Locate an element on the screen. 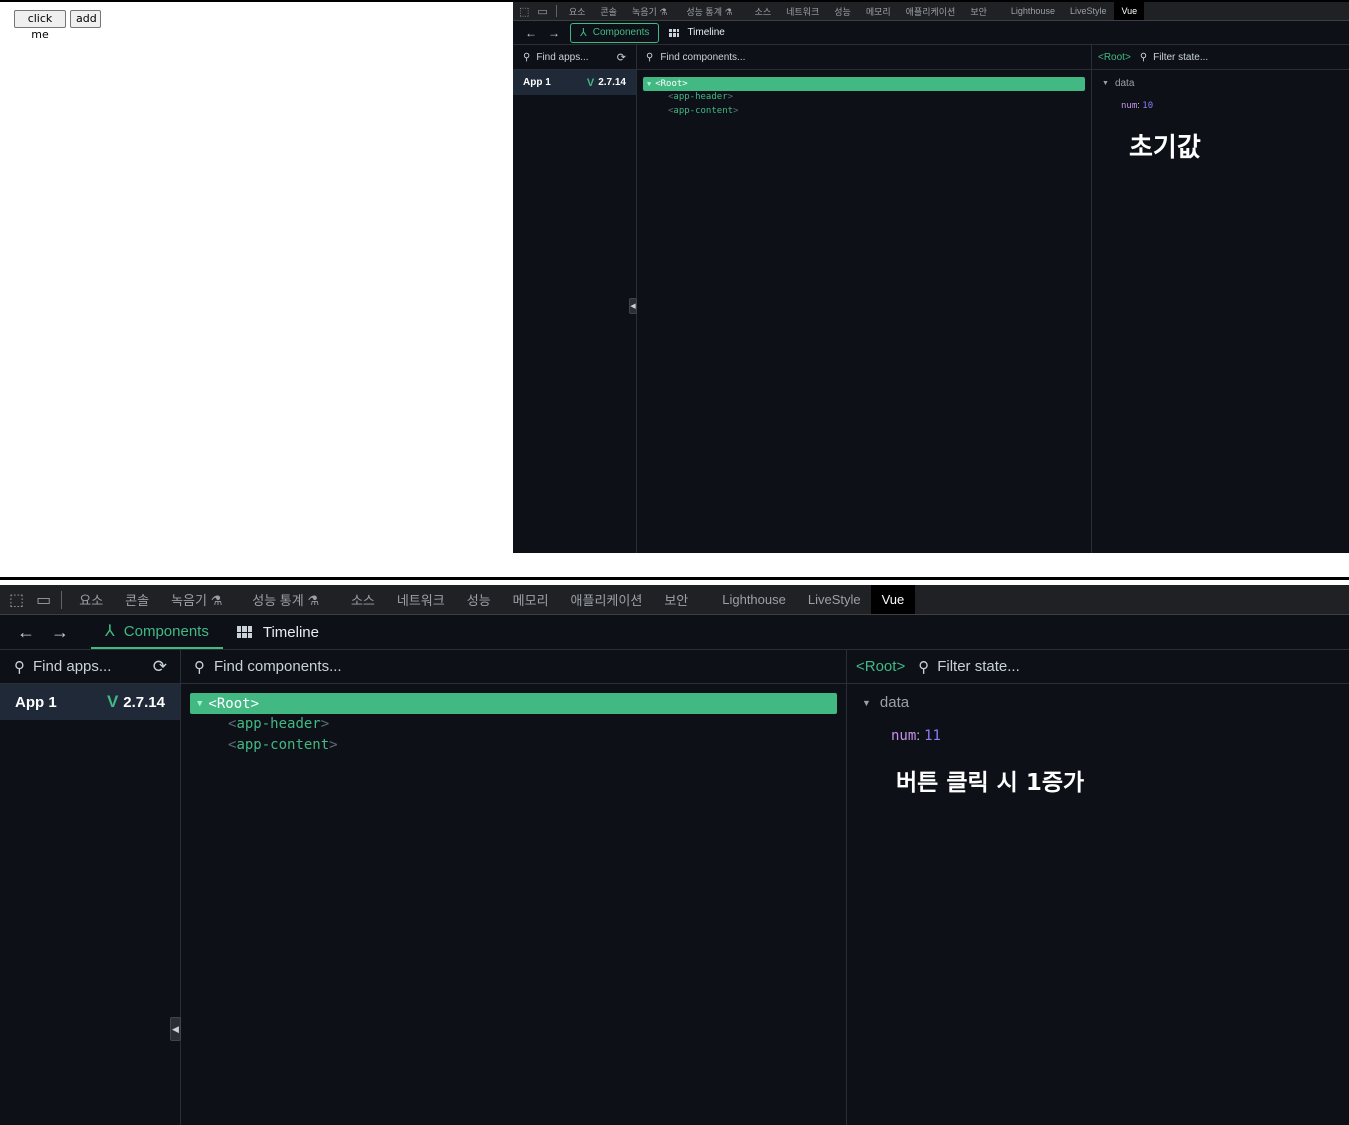 The width and height of the screenshot is (1349, 1125). state-value: 11 is located at coordinates (932, 736).